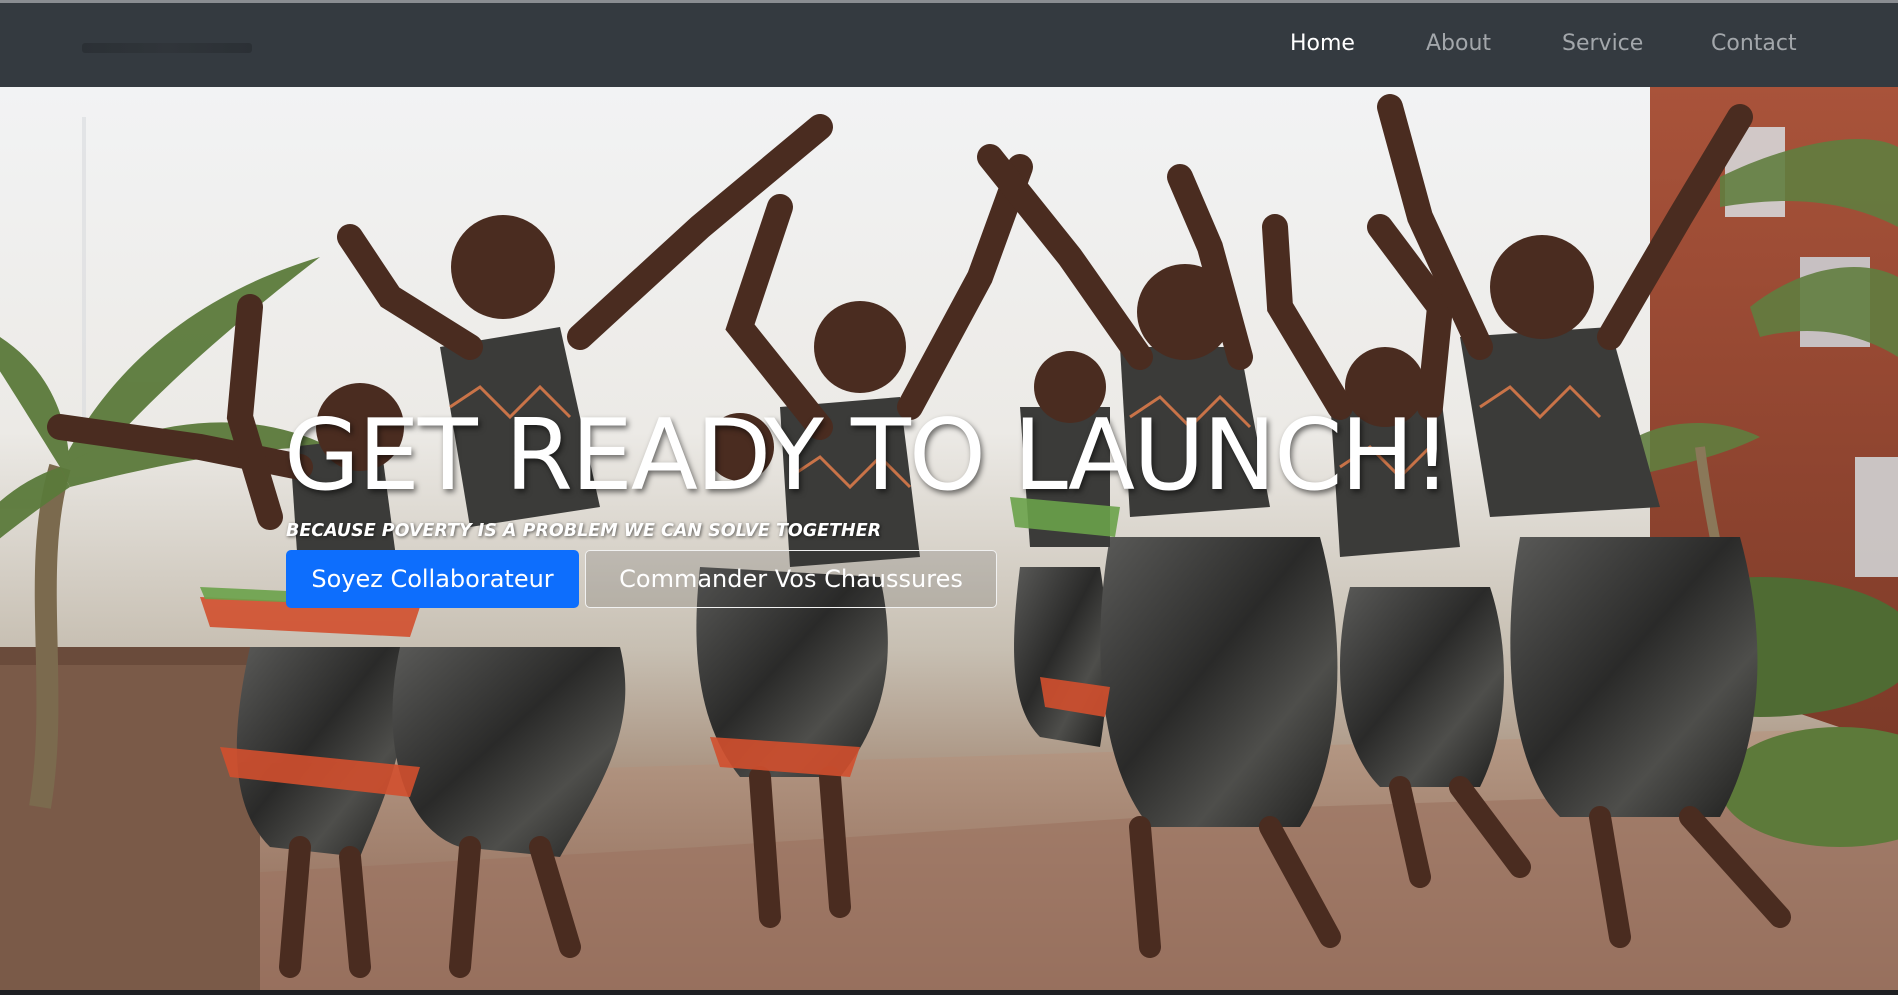 This screenshot has height=995, width=1898. Describe the element at coordinates (949, 45) in the screenshot. I see `navbar: Home About Service Contact` at that location.